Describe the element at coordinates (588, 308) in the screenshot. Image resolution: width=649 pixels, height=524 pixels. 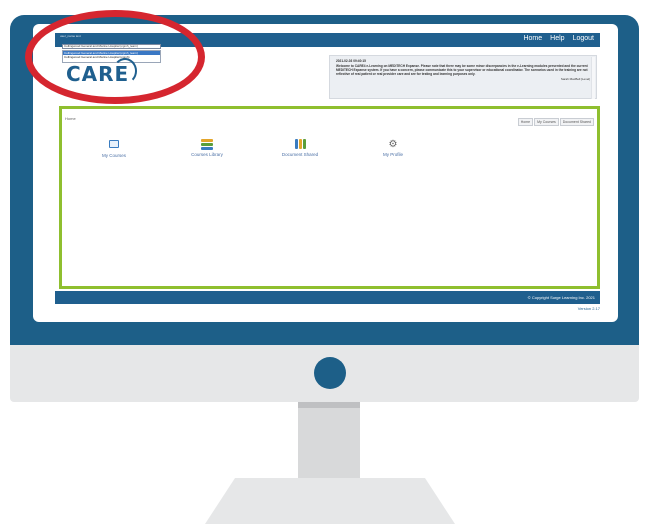
I see `version-label: Version 2.17` at that location.